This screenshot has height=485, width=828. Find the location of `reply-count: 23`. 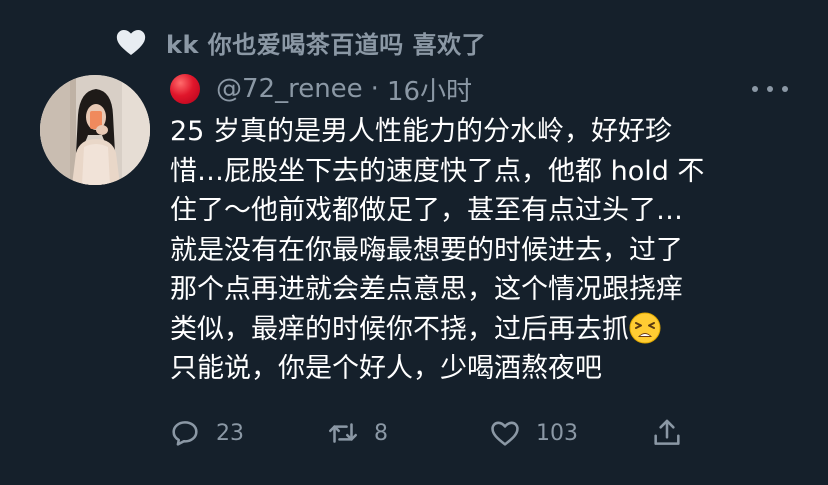

reply-count: 23 is located at coordinates (230, 433).